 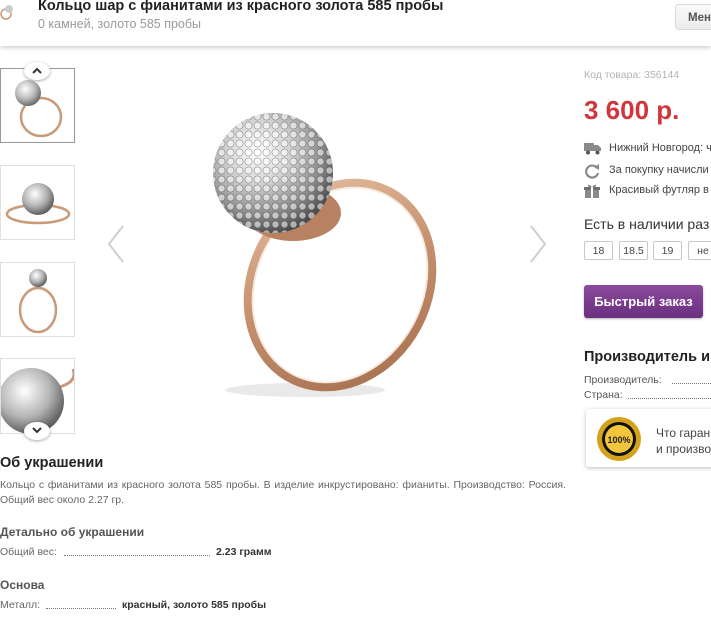 I want to click on size-option: не, so click(x=699, y=250).